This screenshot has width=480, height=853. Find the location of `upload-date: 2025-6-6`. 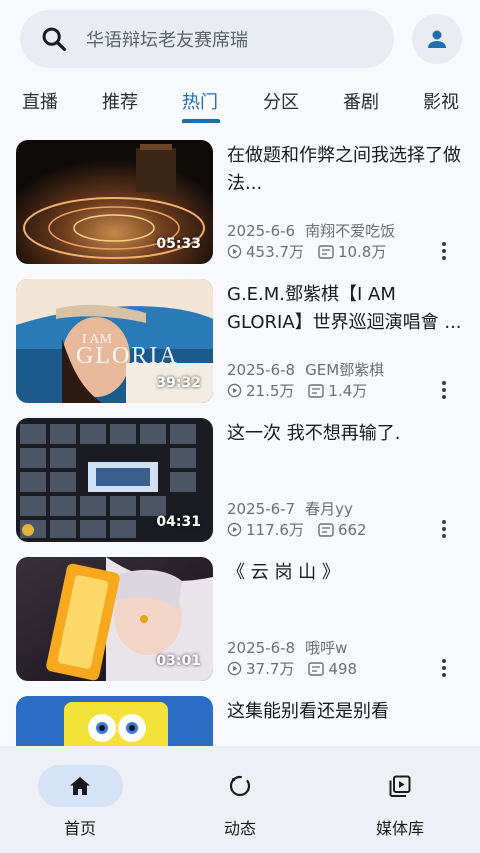

upload-date: 2025-6-6 is located at coordinates (261, 231).